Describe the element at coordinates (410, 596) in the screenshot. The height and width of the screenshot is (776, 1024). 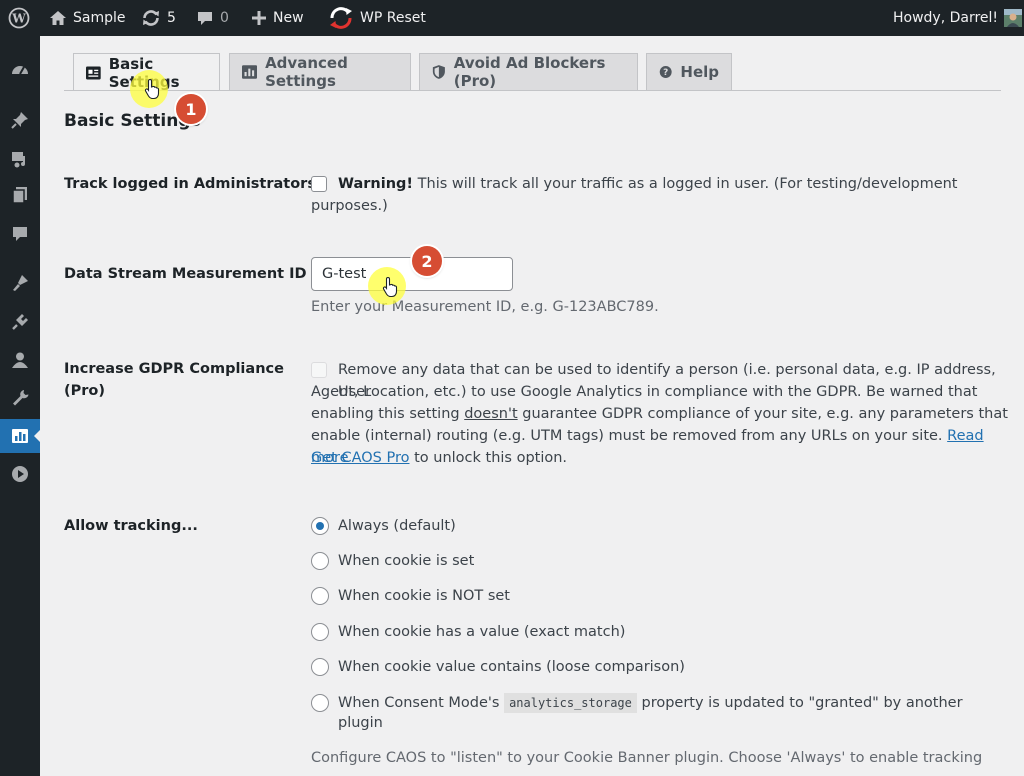
I see `radio-option-cookie-not-set: When cookie is NOT set` at that location.